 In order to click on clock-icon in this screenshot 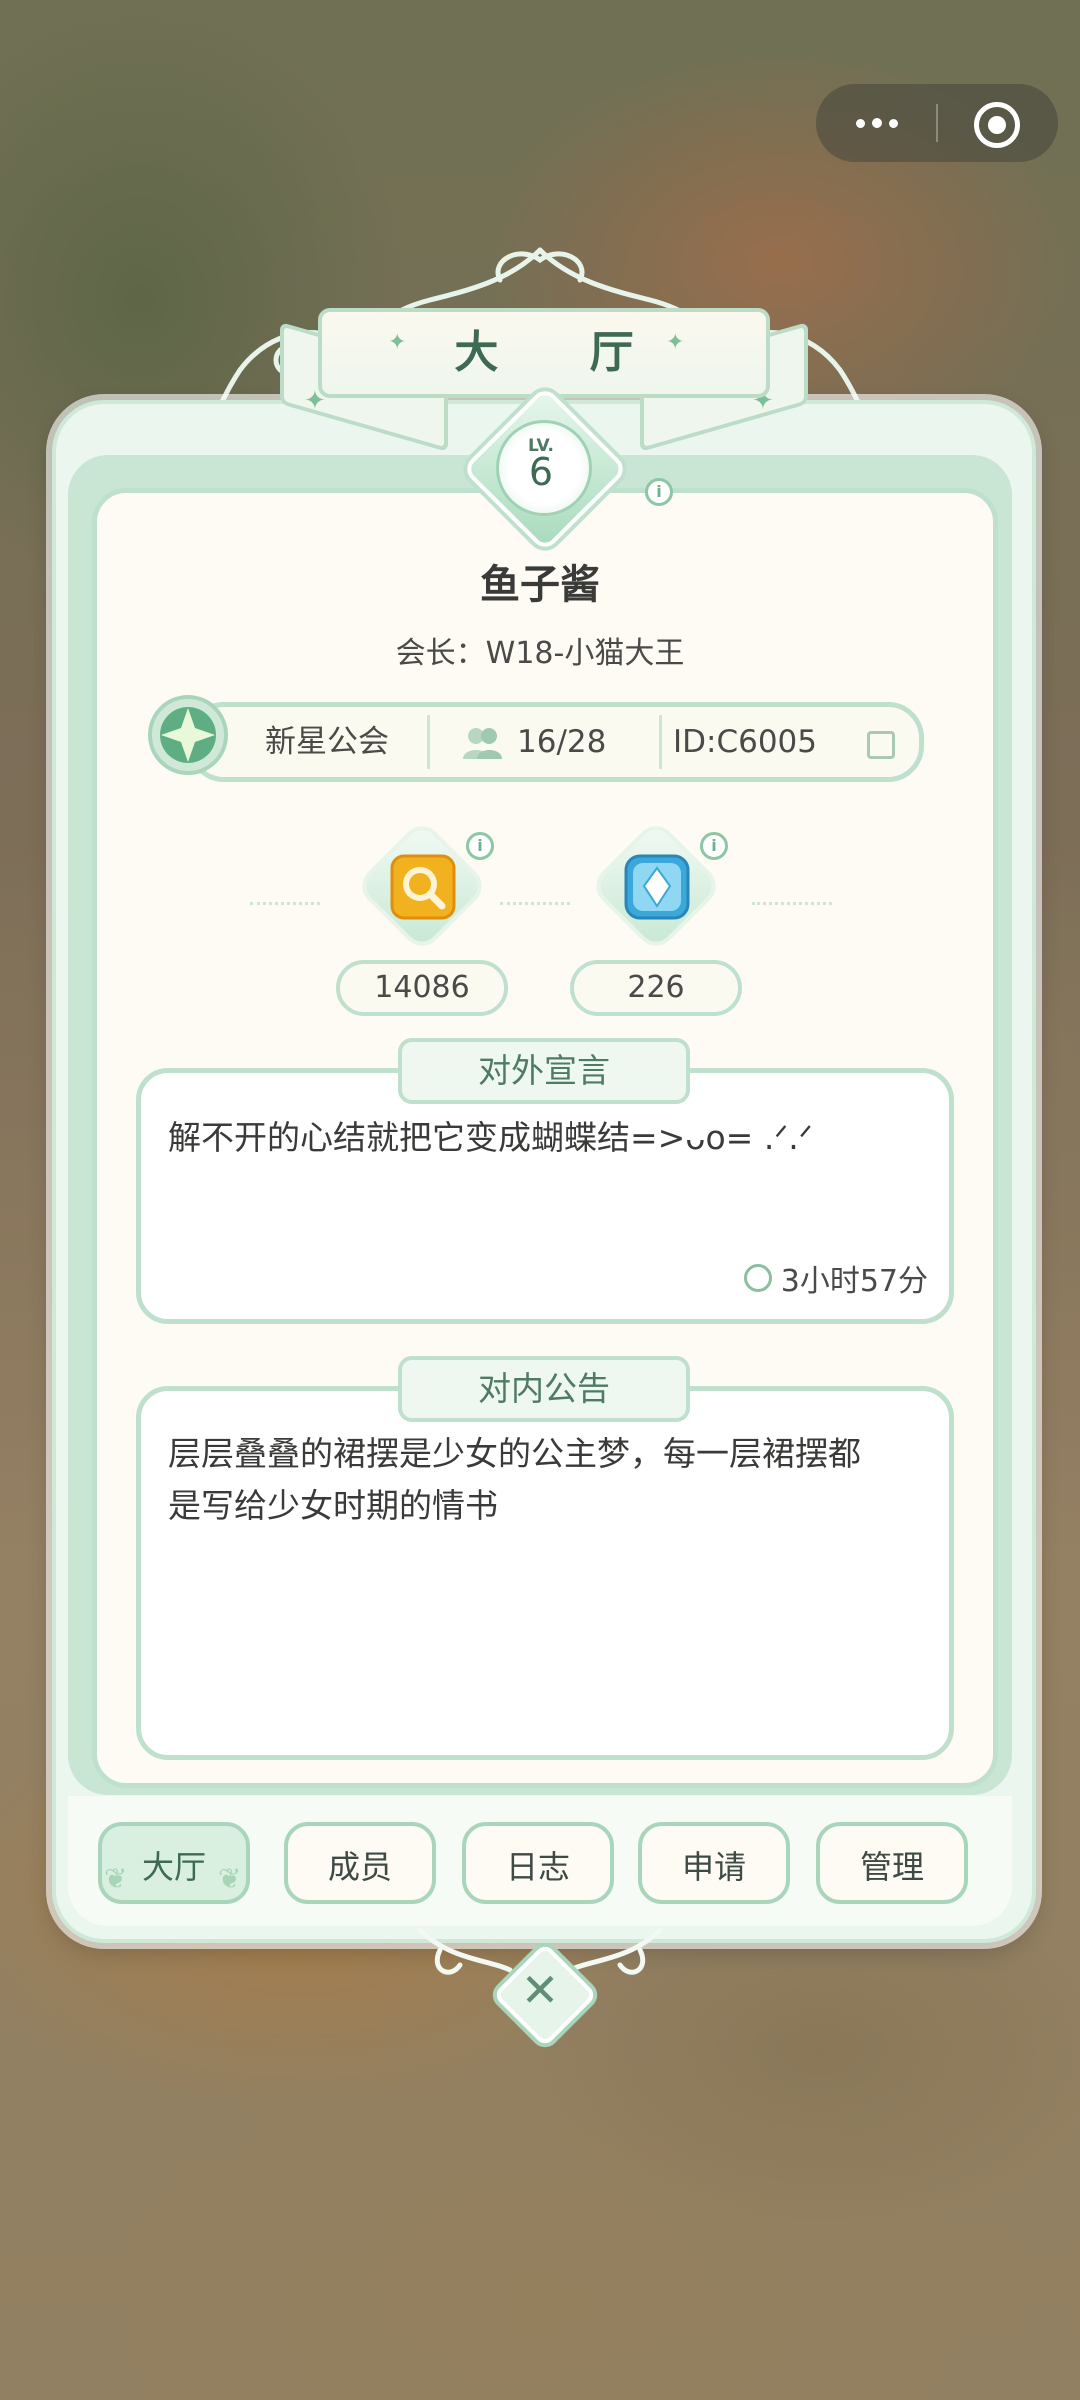, I will do `click(758, 1278)`.